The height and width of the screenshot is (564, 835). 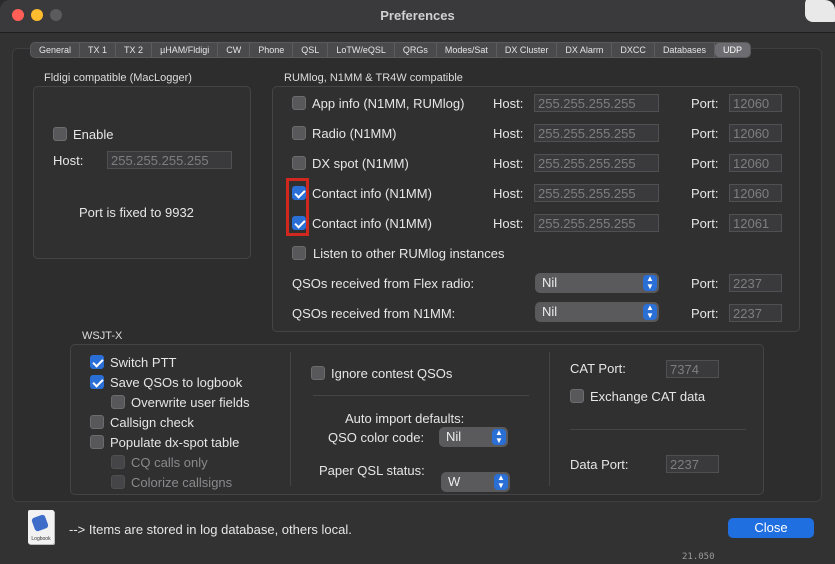 What do you see at coordinates (405, 418) in the screenshot?
I see `auto-import-label: Auto import defaults:` at bounding box center [405, 418].